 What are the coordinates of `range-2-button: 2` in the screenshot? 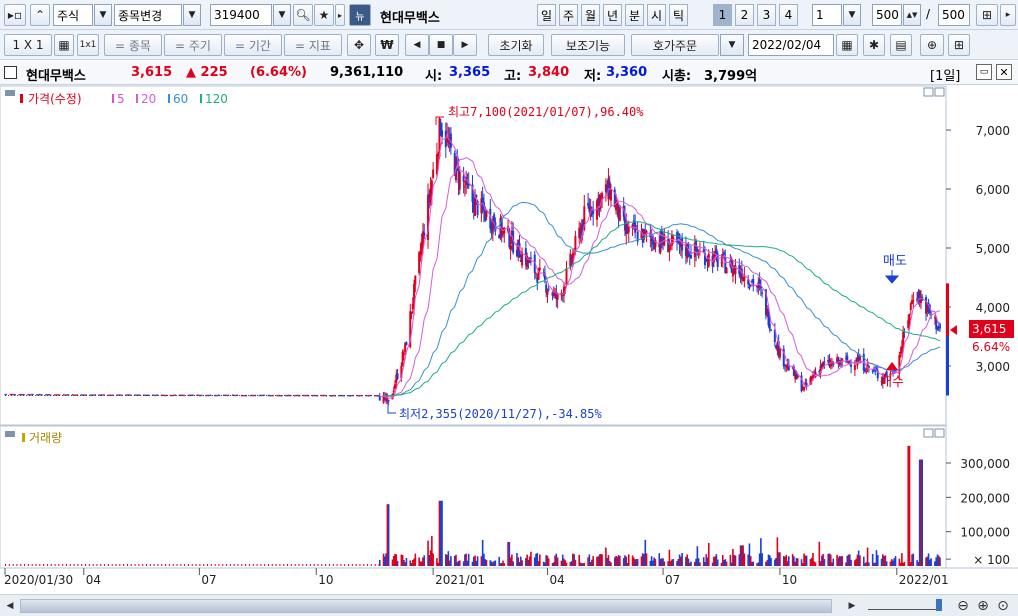 It's located at (744, 15).